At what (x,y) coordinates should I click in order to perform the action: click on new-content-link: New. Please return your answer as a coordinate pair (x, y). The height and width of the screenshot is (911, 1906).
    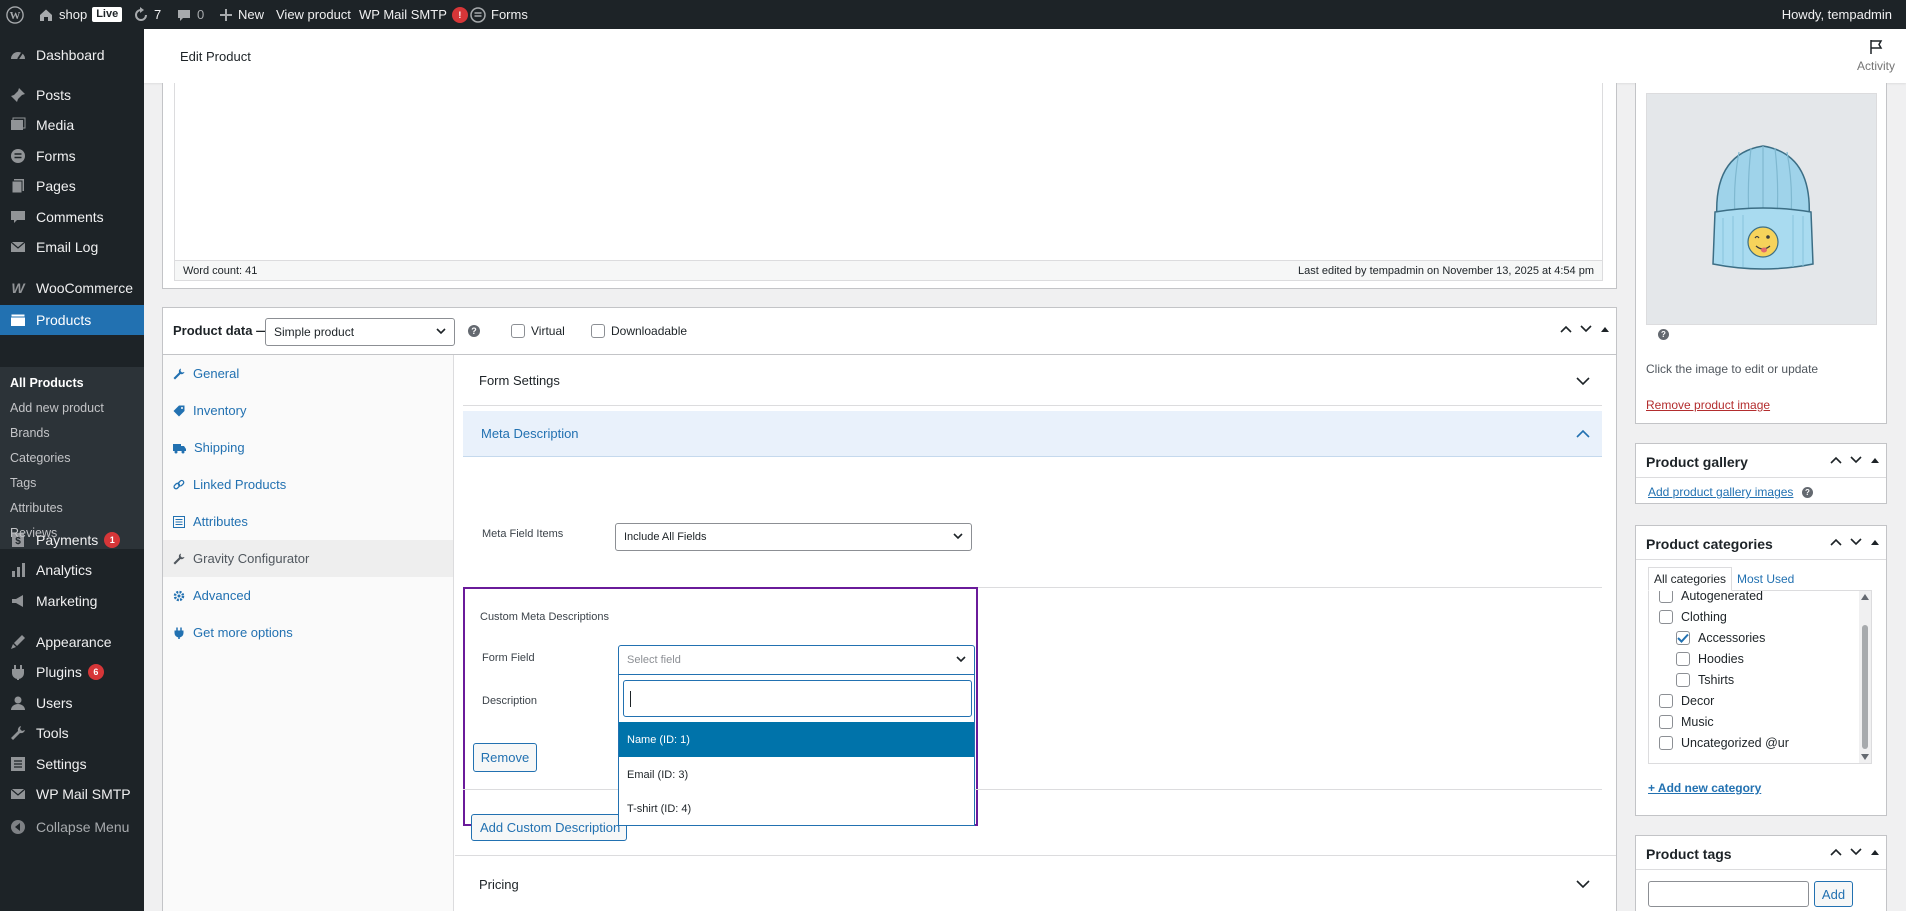
    Looking at the image, I should click on (241, 14).